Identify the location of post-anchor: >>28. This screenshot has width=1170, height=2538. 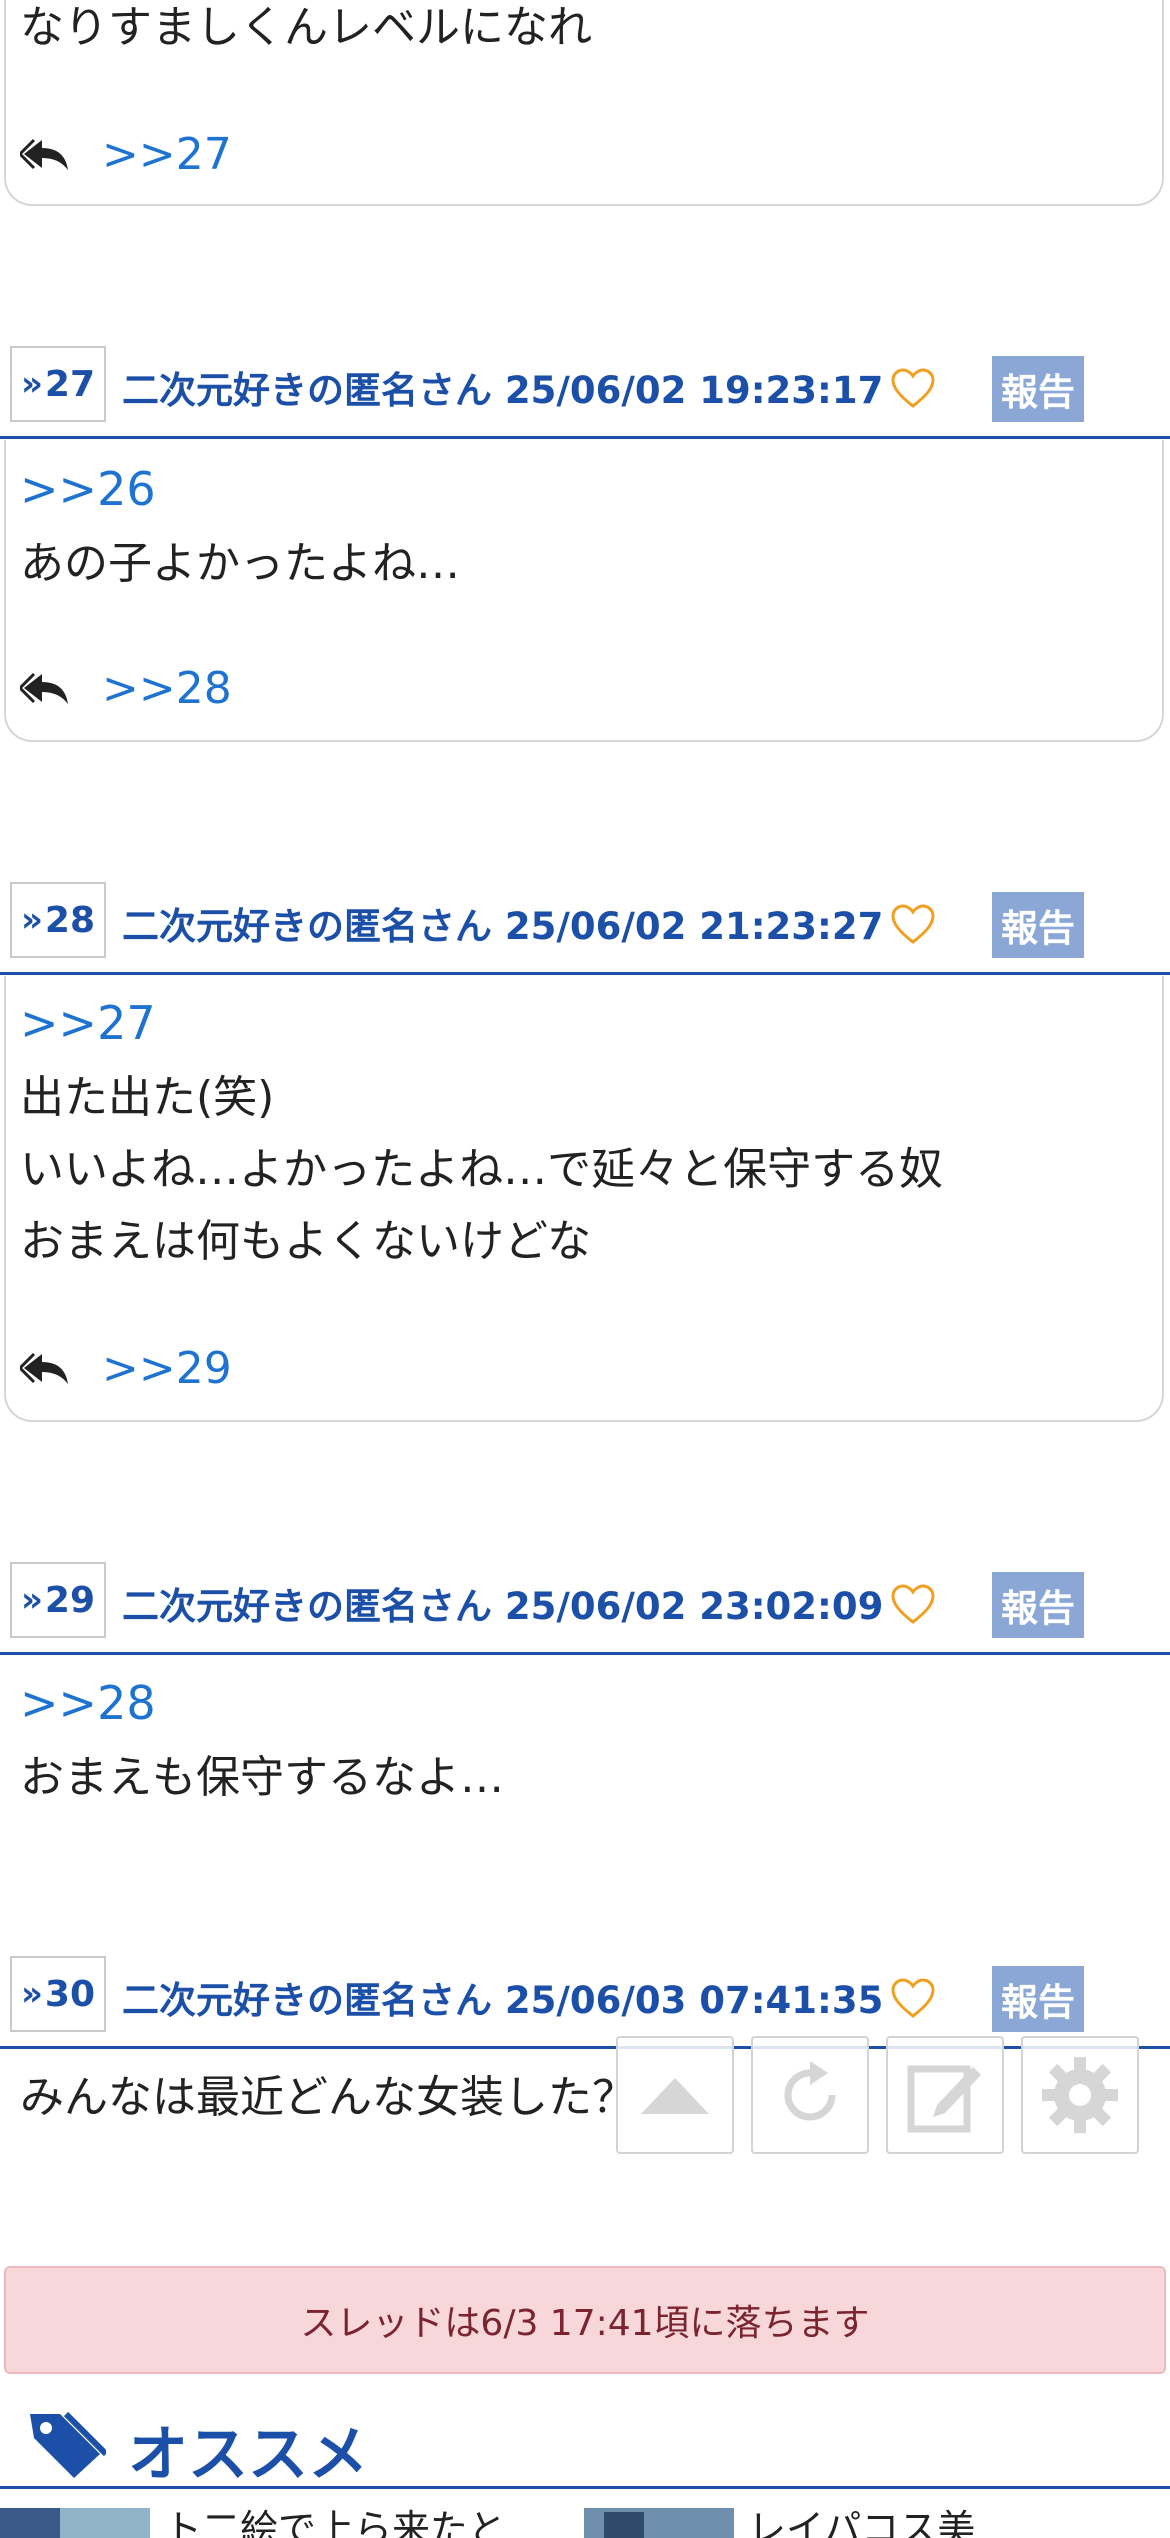
(88, 1703).